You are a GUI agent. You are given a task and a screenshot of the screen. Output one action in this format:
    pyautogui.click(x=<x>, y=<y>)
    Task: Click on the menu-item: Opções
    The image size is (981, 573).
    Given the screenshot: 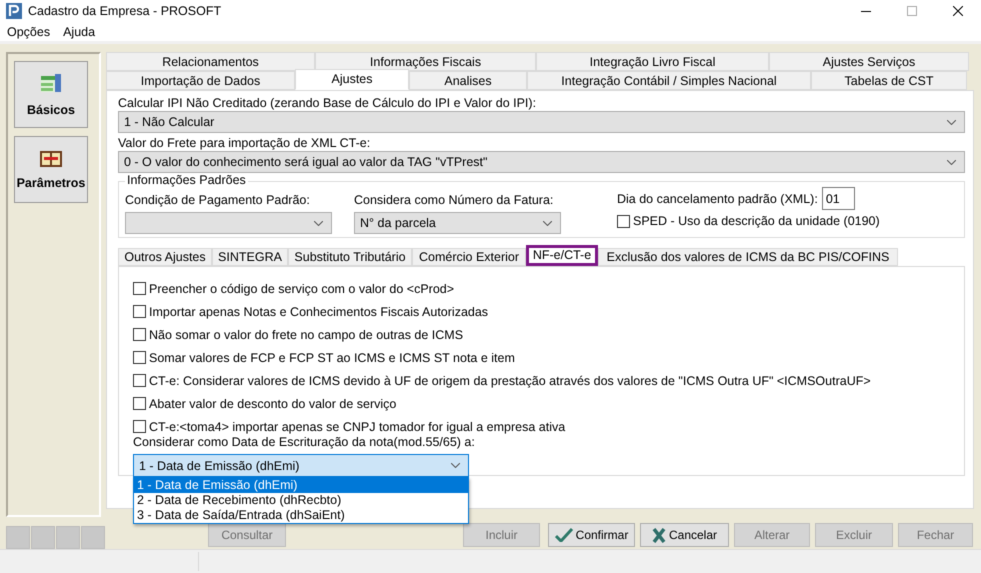 What is the action you would take?
    pyautogui.click(x=28, y=32)
    